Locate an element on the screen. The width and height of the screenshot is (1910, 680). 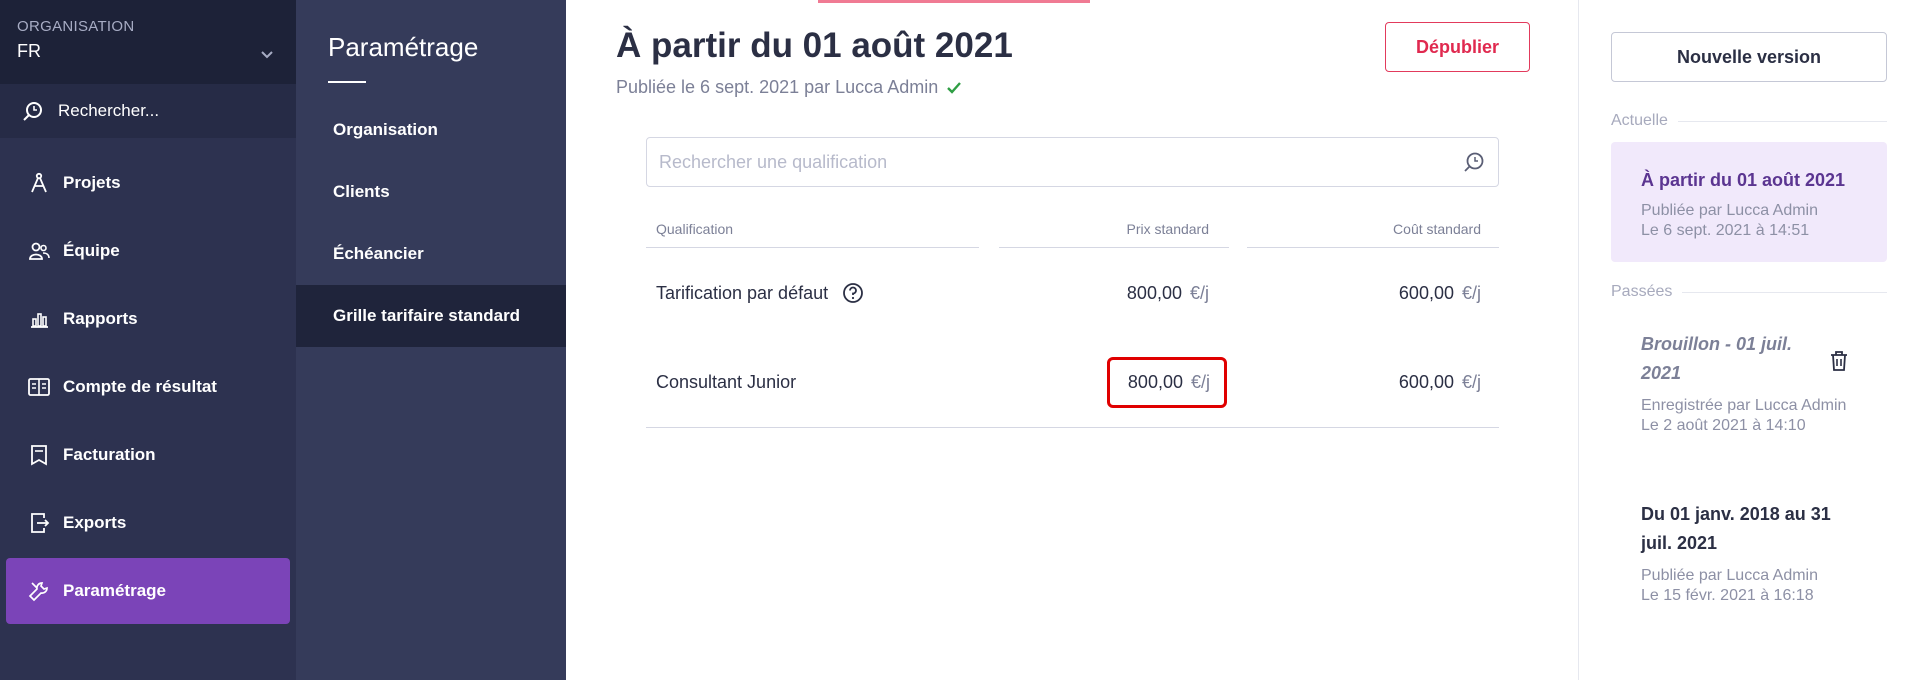
bar-chart-icon is located at coordinates (39, 319).